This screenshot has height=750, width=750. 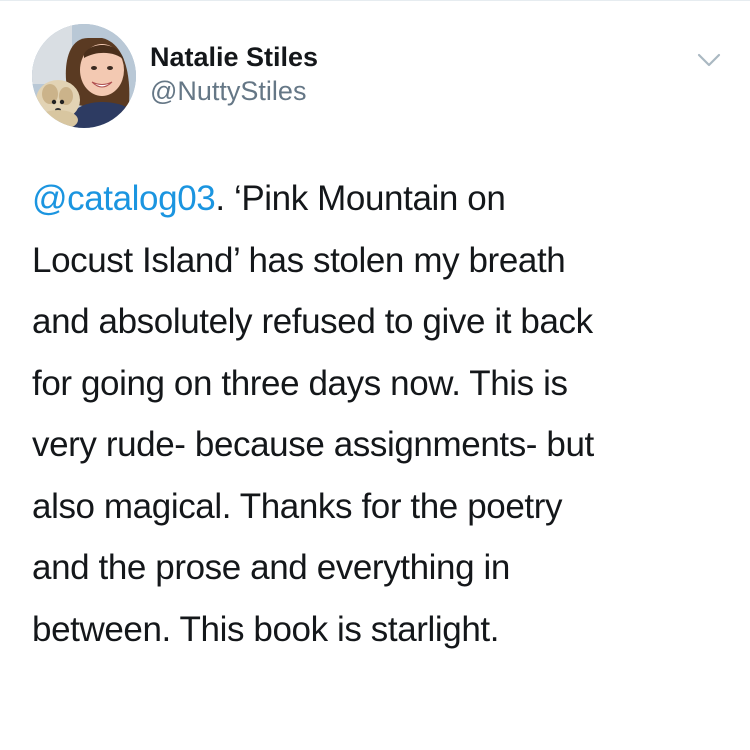 What do you see at coordinates (300, 383) in the screenshot?
I see `tweet-line: for going on three days now. This is` at bounding box center [300, 383].